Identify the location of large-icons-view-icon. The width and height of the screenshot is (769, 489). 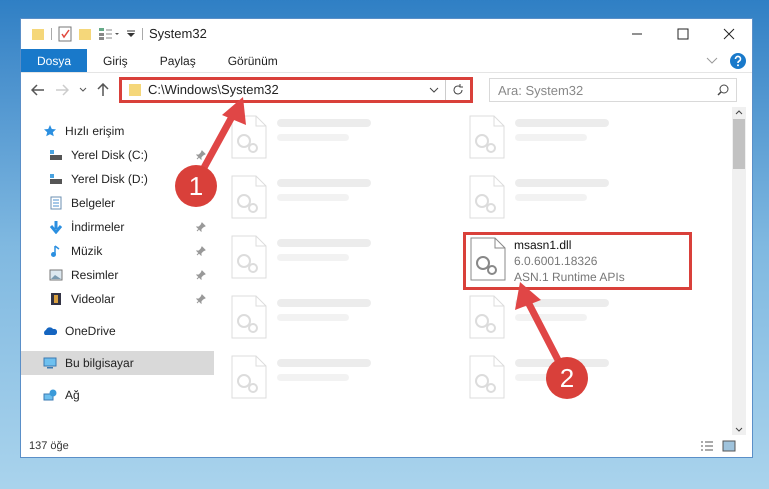
(729, 446).